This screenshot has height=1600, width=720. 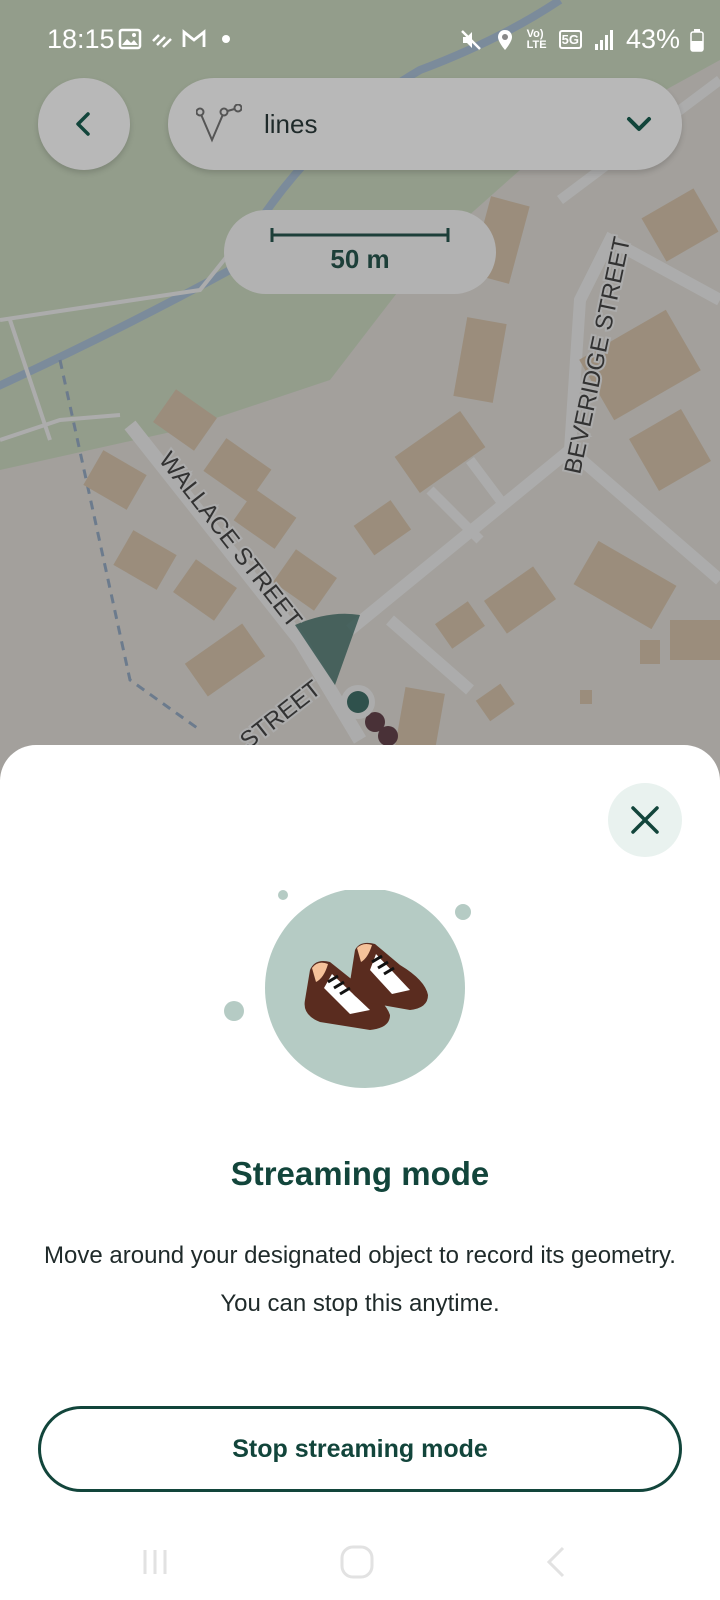 What do you see at coordinates (360, 1173) in the screenshot?
I see `sheet-title: Streaming mode` at bounding box center [360, 1173].